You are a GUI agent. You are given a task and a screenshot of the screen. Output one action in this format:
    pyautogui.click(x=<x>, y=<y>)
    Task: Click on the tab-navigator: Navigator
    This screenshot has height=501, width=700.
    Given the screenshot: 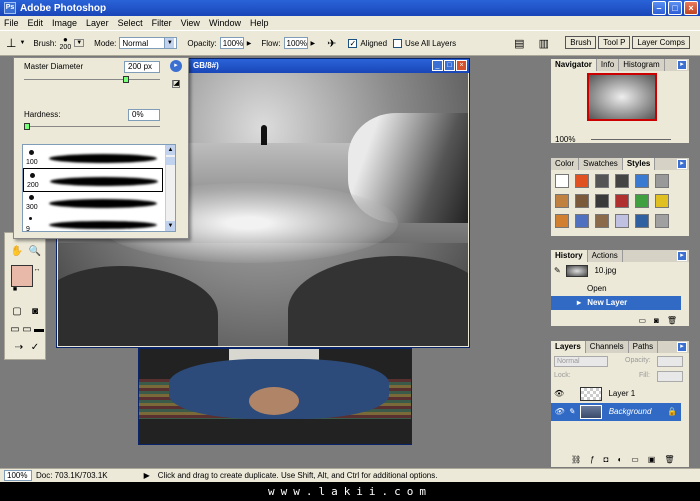 What is the action you would take?
    pyautogui.click(x=574, y=65)
    